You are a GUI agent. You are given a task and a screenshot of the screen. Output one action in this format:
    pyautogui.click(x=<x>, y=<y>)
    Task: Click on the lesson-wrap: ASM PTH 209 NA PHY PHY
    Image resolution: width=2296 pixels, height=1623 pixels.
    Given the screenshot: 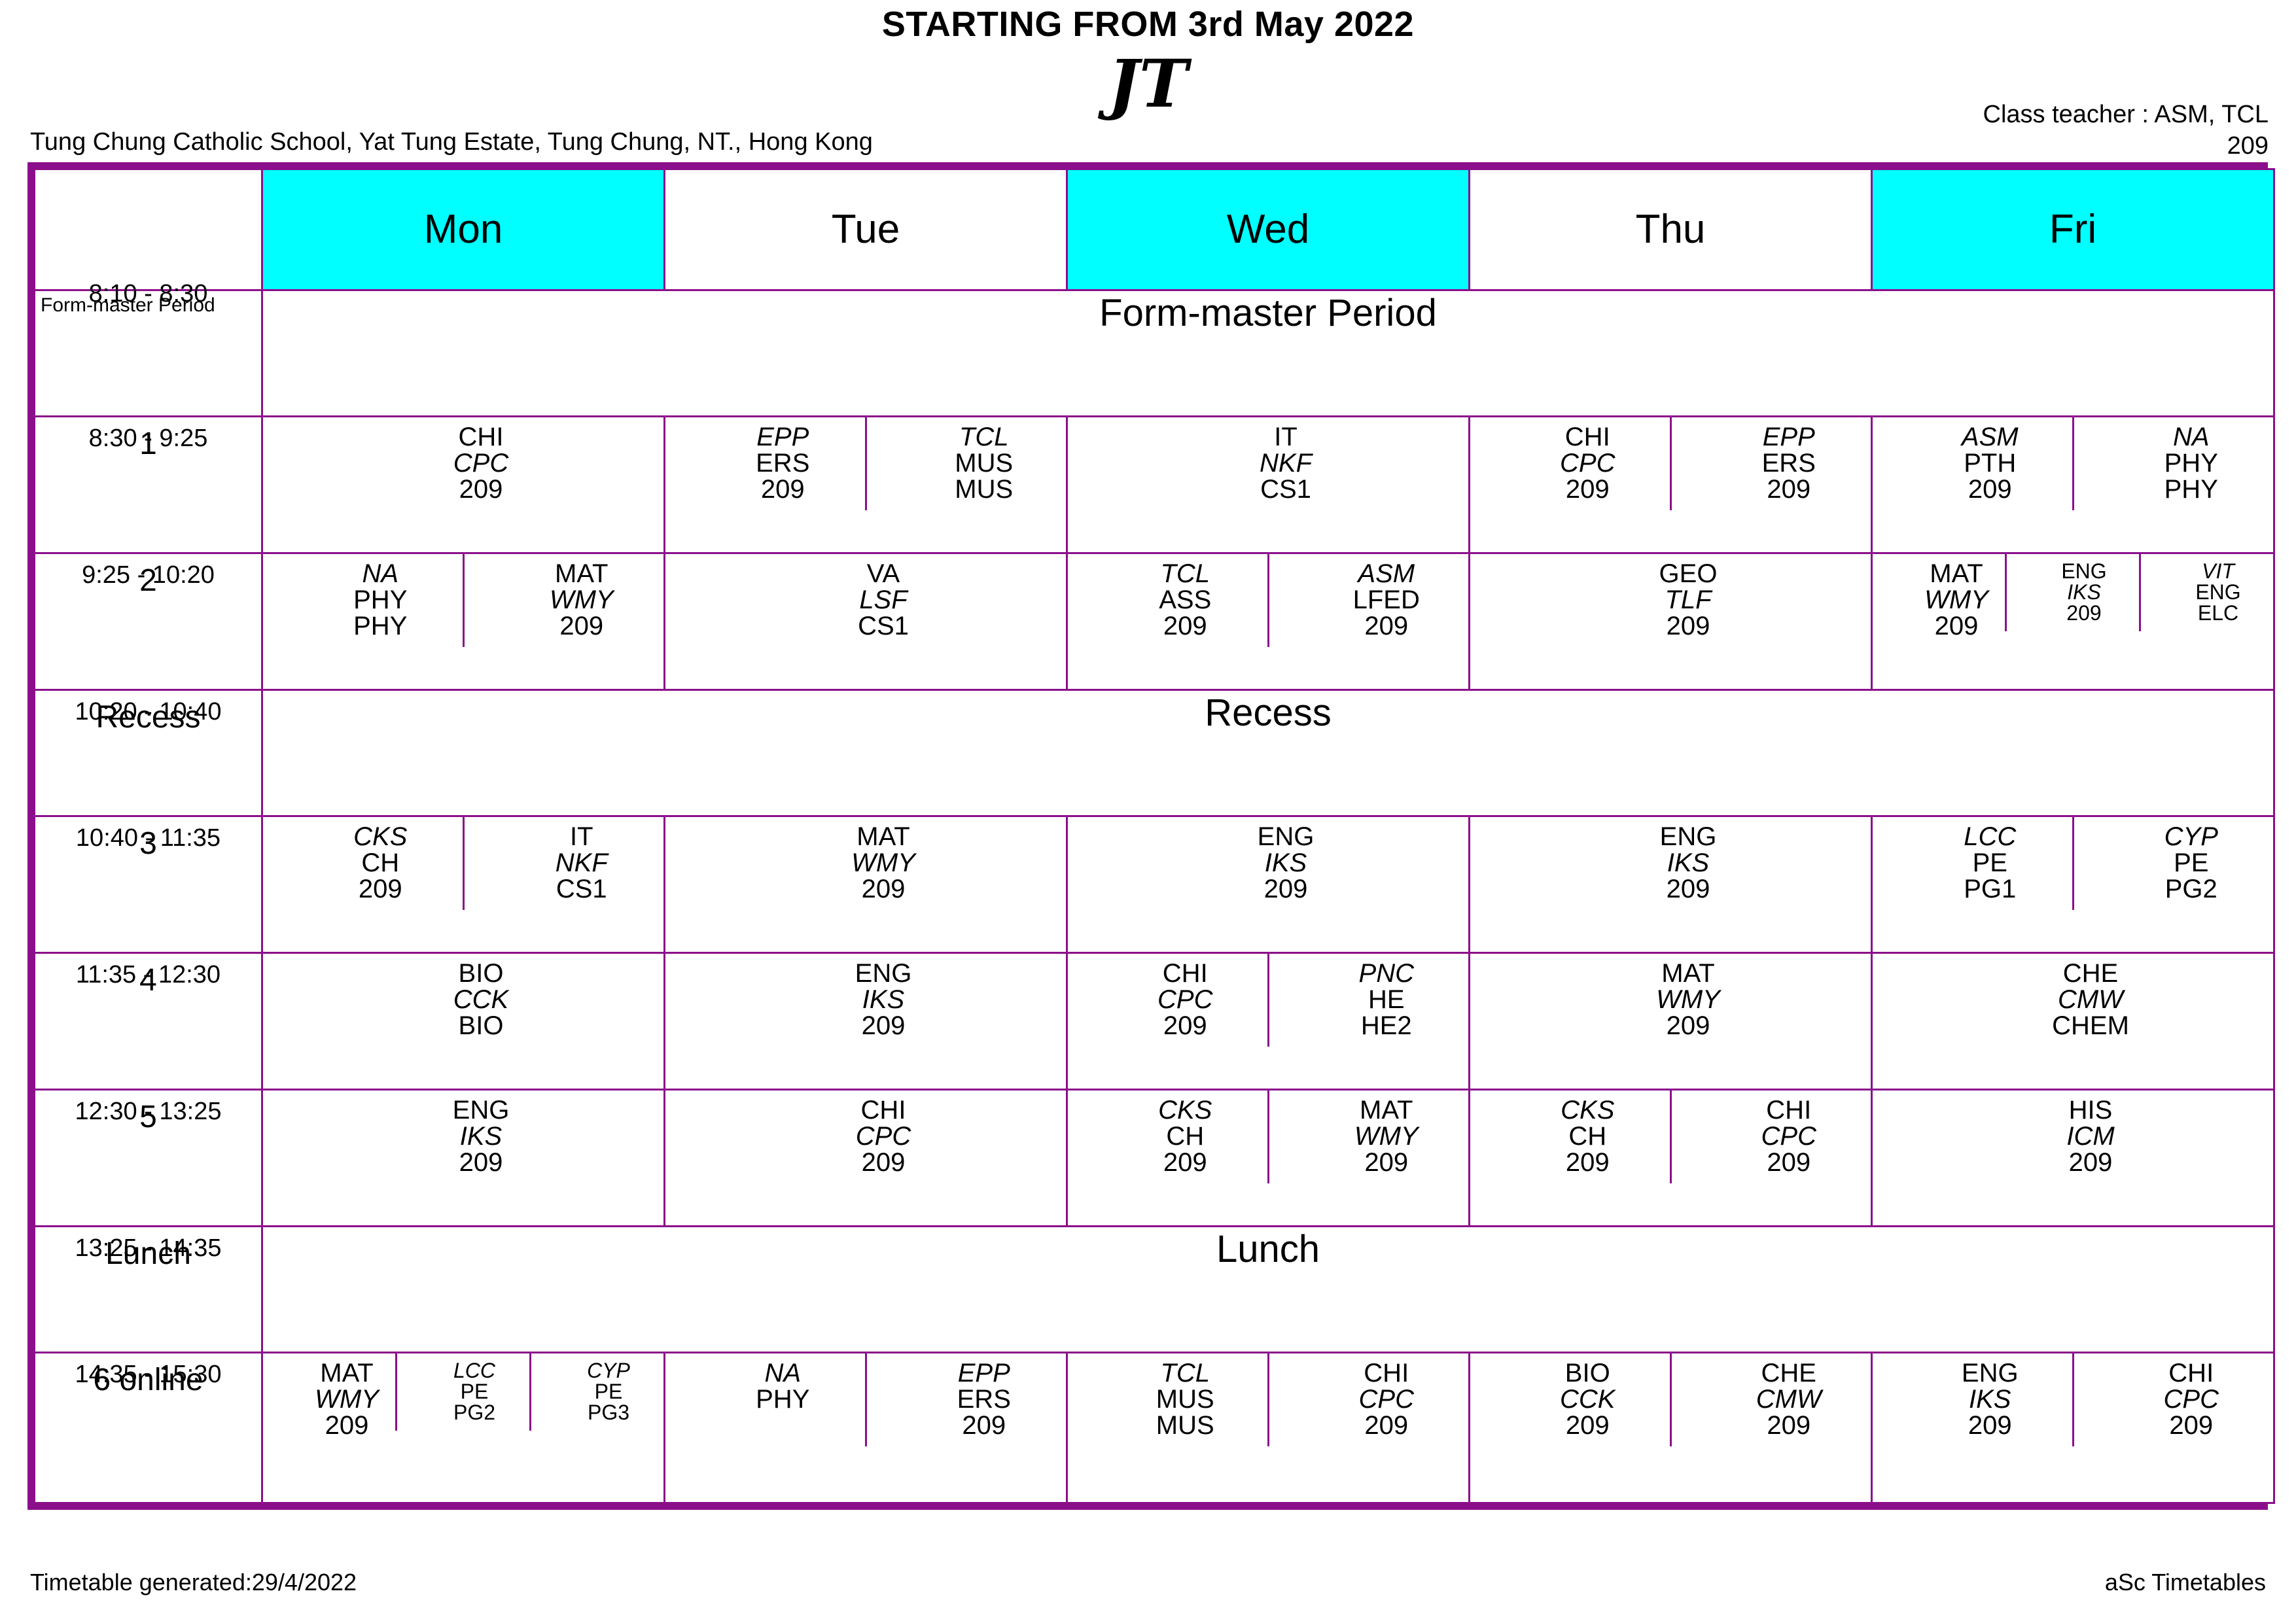 What is the action you would take?
    pyautogui.click(x=2073, y=464)
    